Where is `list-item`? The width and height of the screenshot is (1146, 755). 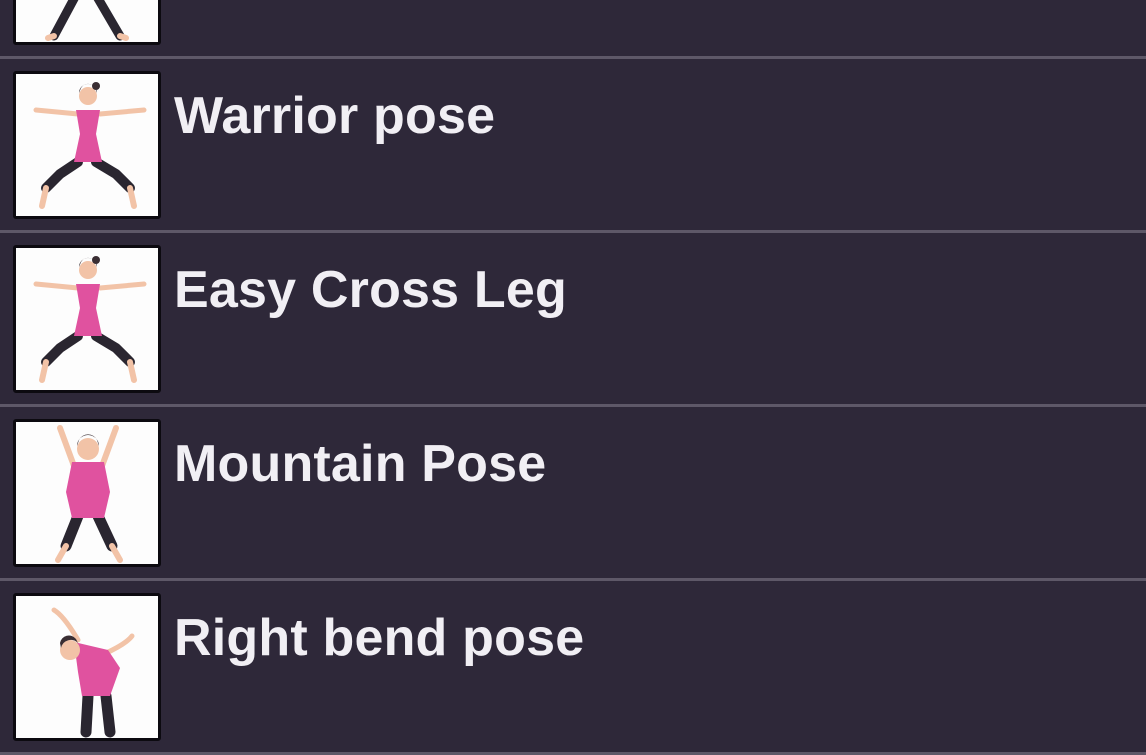
list-item is located at coordinates (573, 29).